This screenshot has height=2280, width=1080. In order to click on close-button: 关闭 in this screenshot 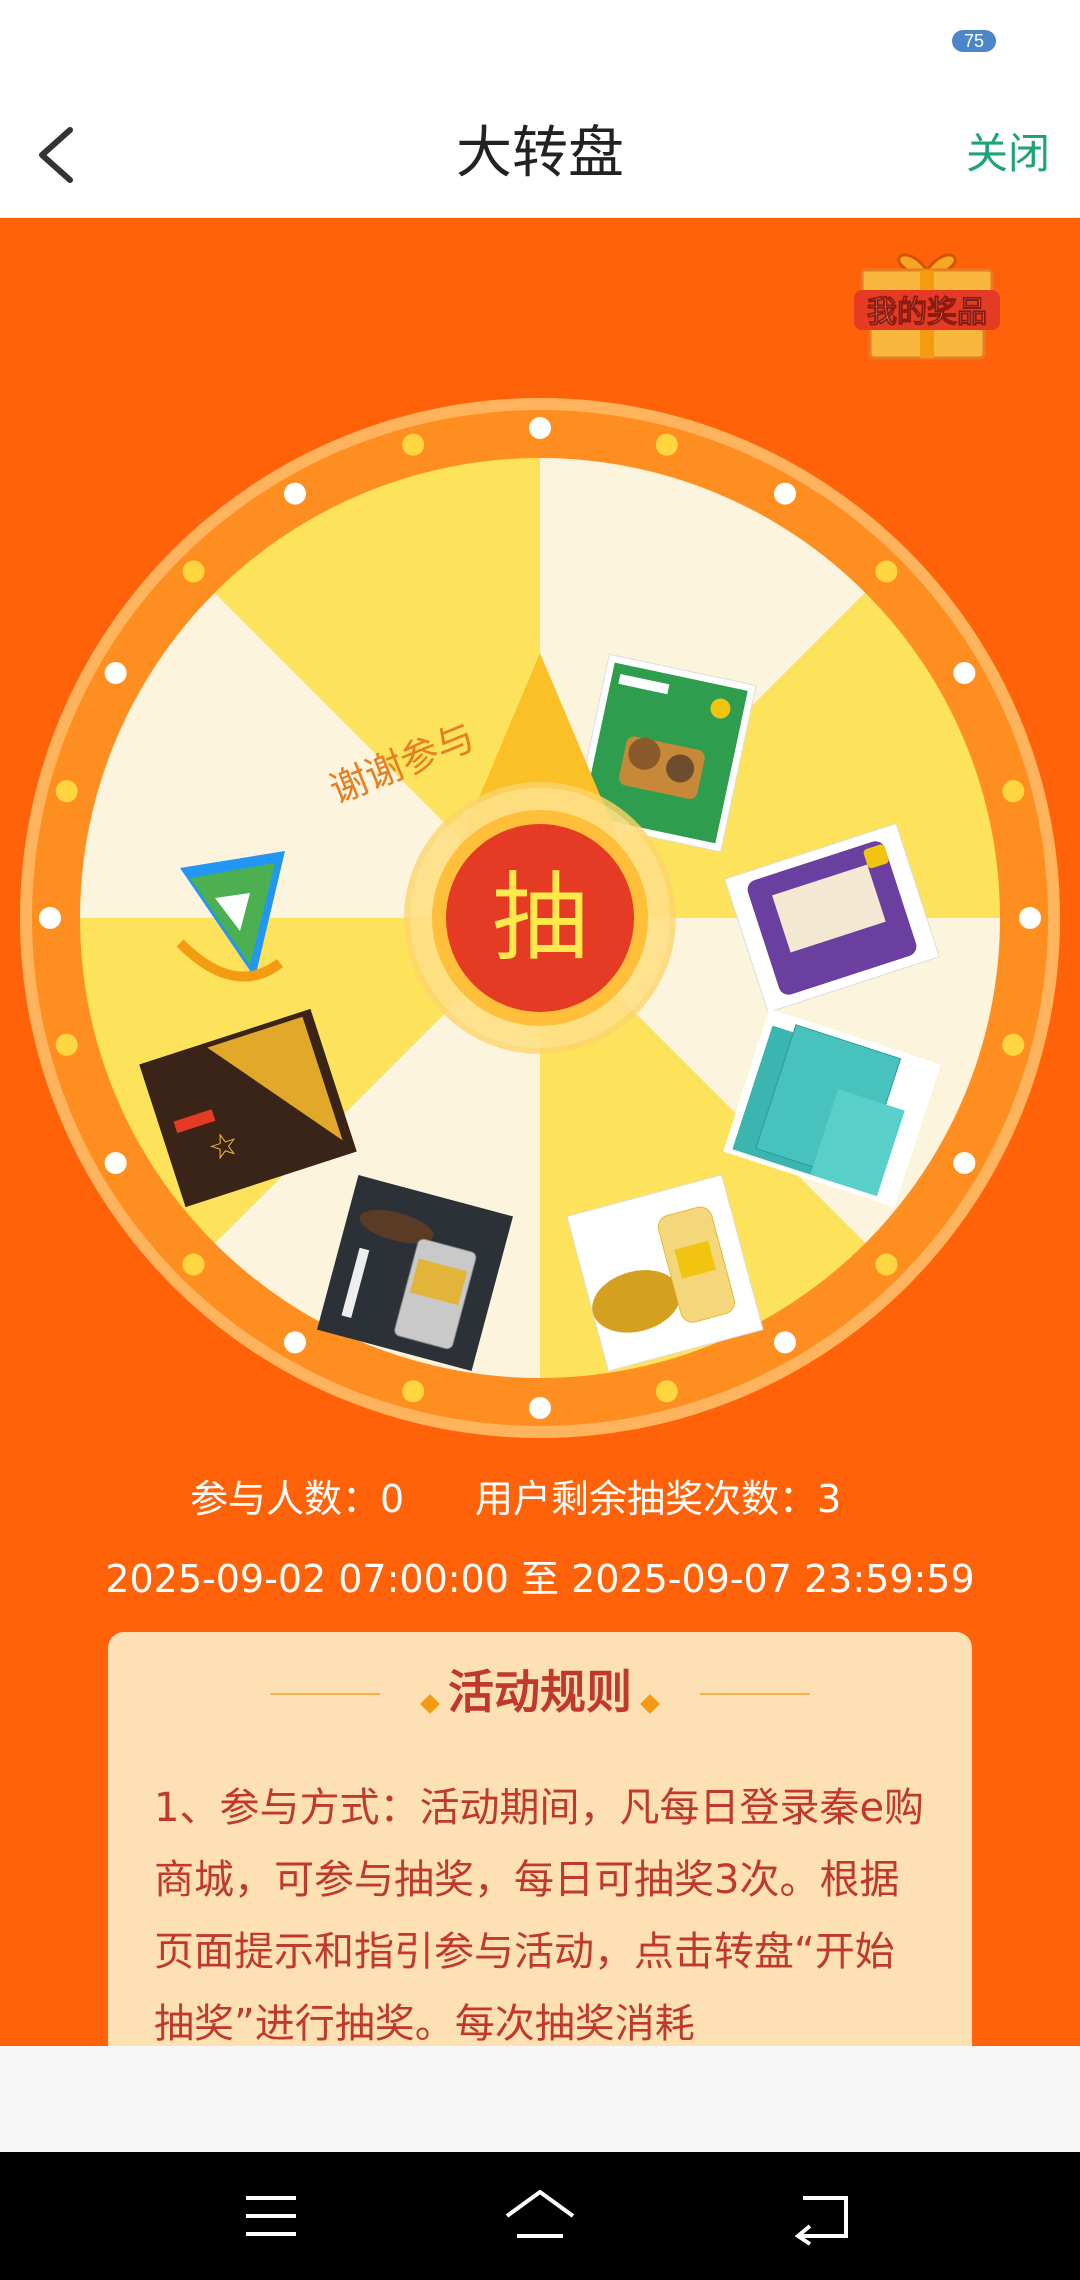, I will do `click(1008, 154)`.